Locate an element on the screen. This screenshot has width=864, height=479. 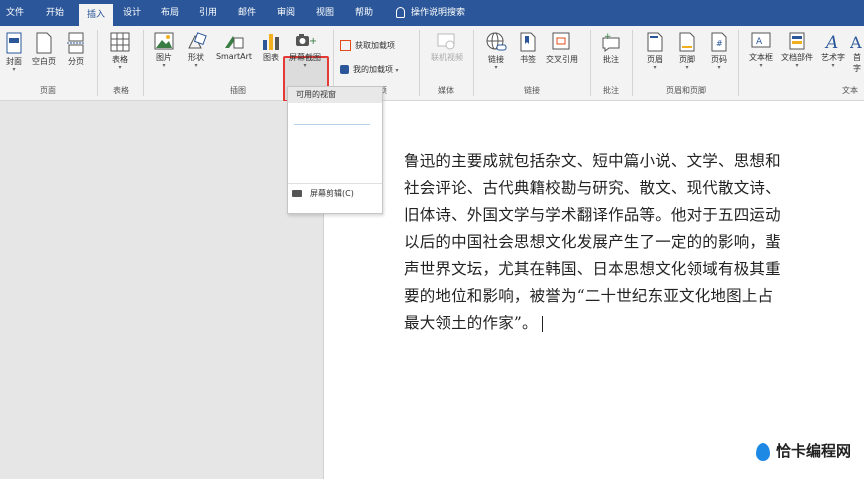
pictures-button: 图片 ▾ is located at coordinates (164, 50).